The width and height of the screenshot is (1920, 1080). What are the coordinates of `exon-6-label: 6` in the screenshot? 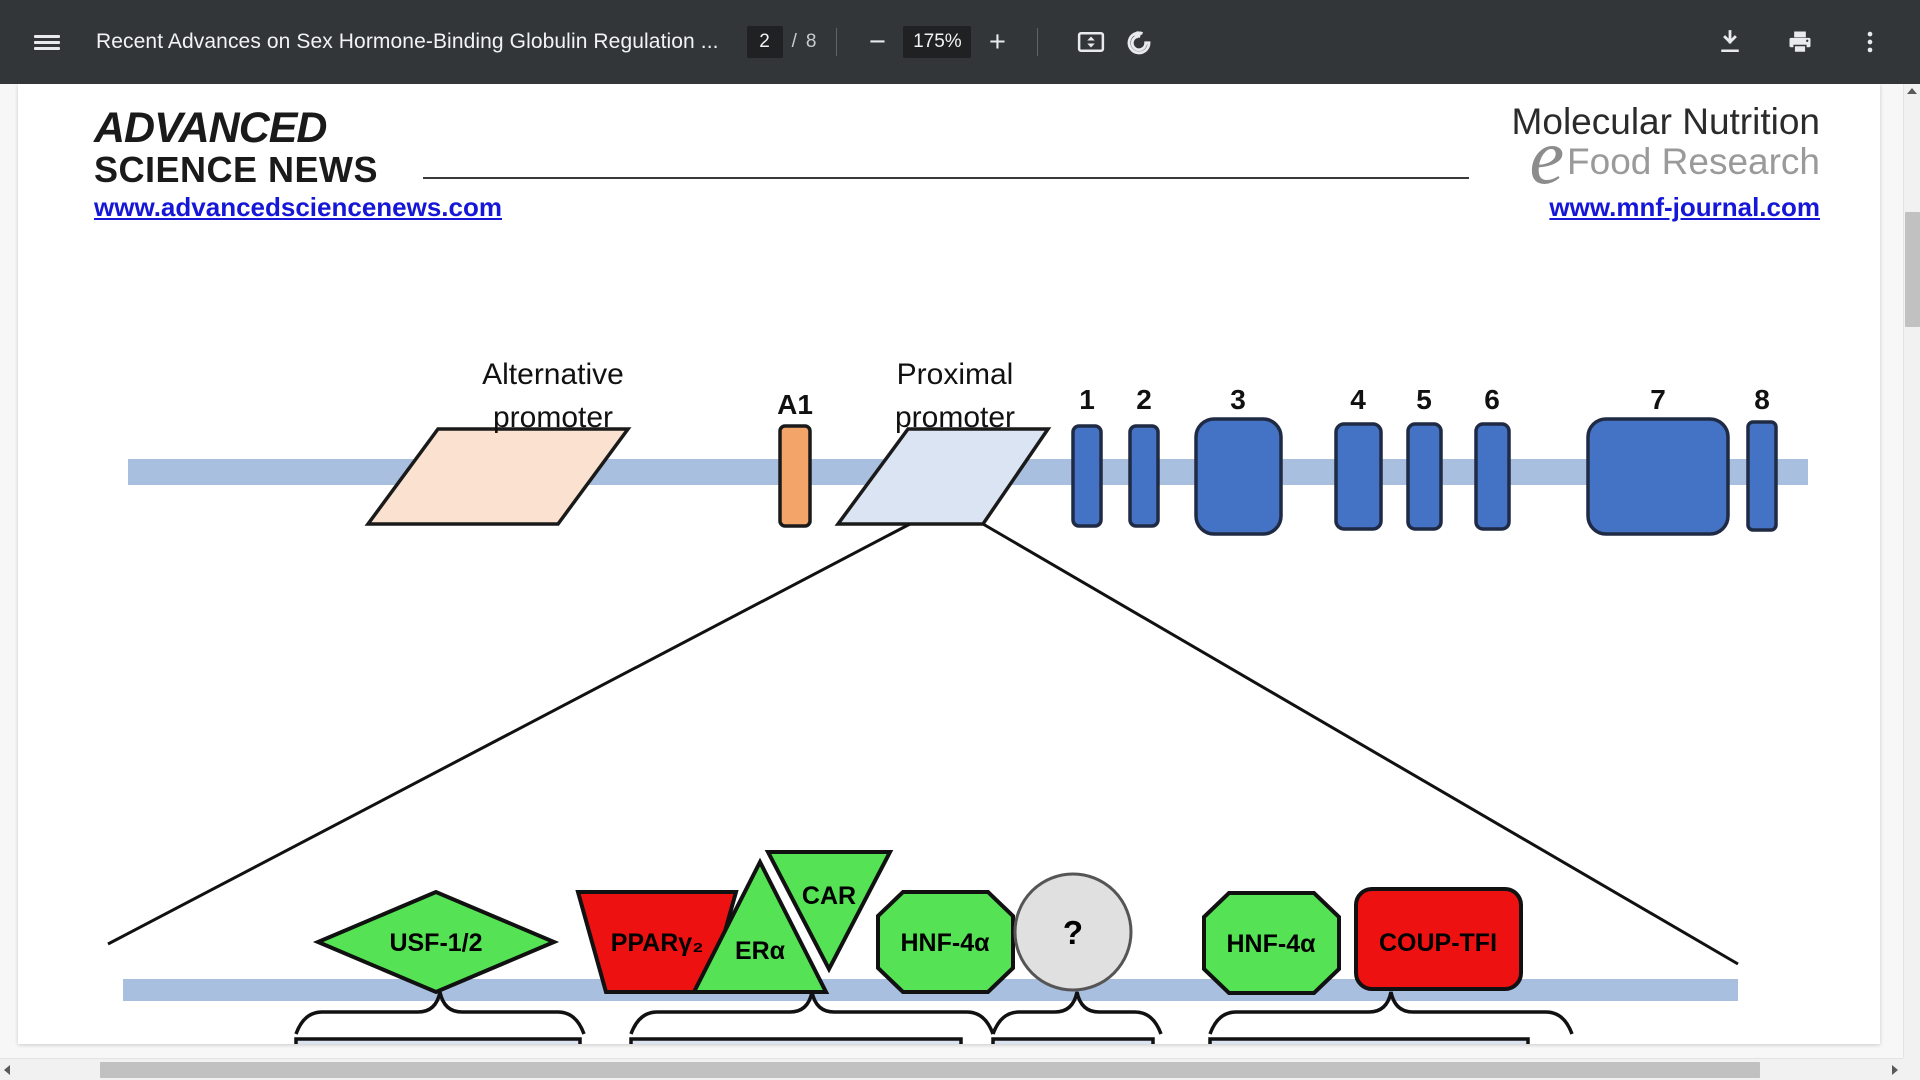 It's located at (1492, 399).